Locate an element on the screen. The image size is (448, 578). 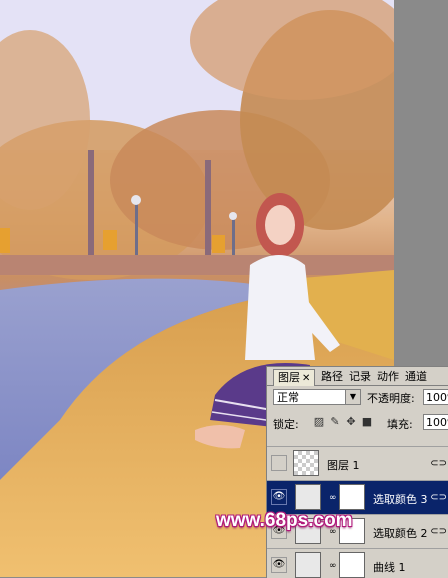
layer-row: 👁 ∞ 曲线 1 is located at coordinates (357, 563).